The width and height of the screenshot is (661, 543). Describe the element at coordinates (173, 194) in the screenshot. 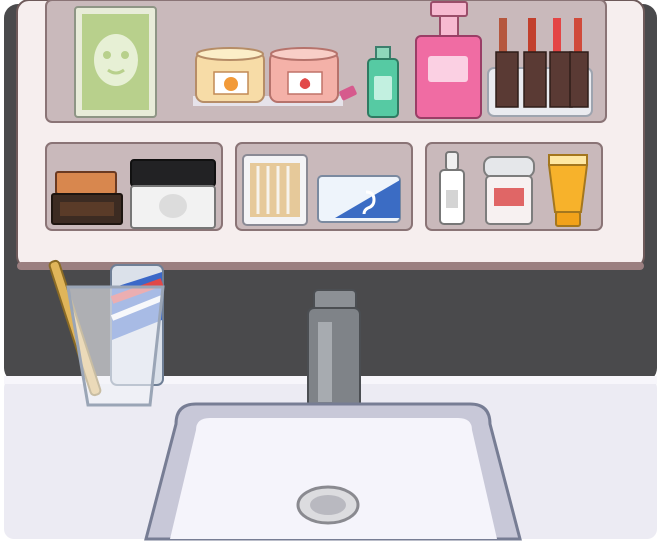

I see `cream-jar` at that location.